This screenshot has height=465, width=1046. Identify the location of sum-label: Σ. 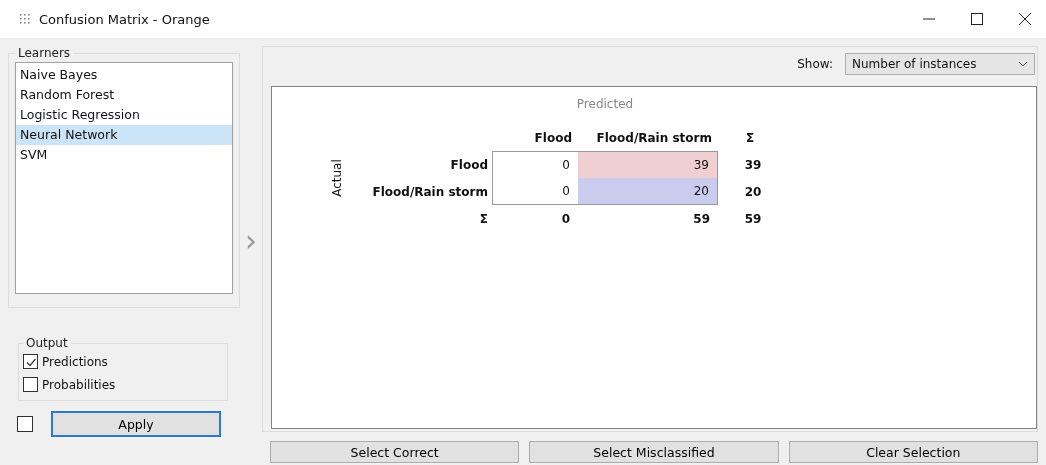
(483, 218).